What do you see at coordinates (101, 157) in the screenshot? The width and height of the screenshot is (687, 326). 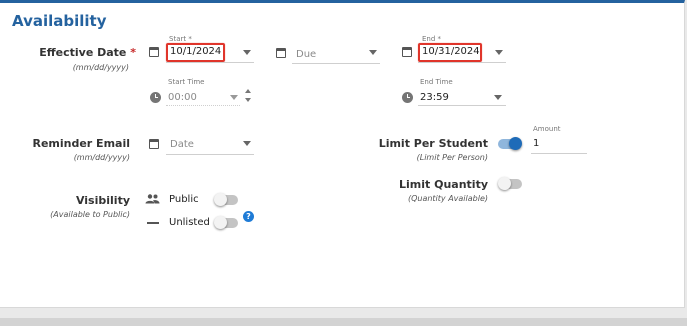 I see `reminder-email-format-hint: (mm/dd/yyyy)` at bounding box center [101, 157].